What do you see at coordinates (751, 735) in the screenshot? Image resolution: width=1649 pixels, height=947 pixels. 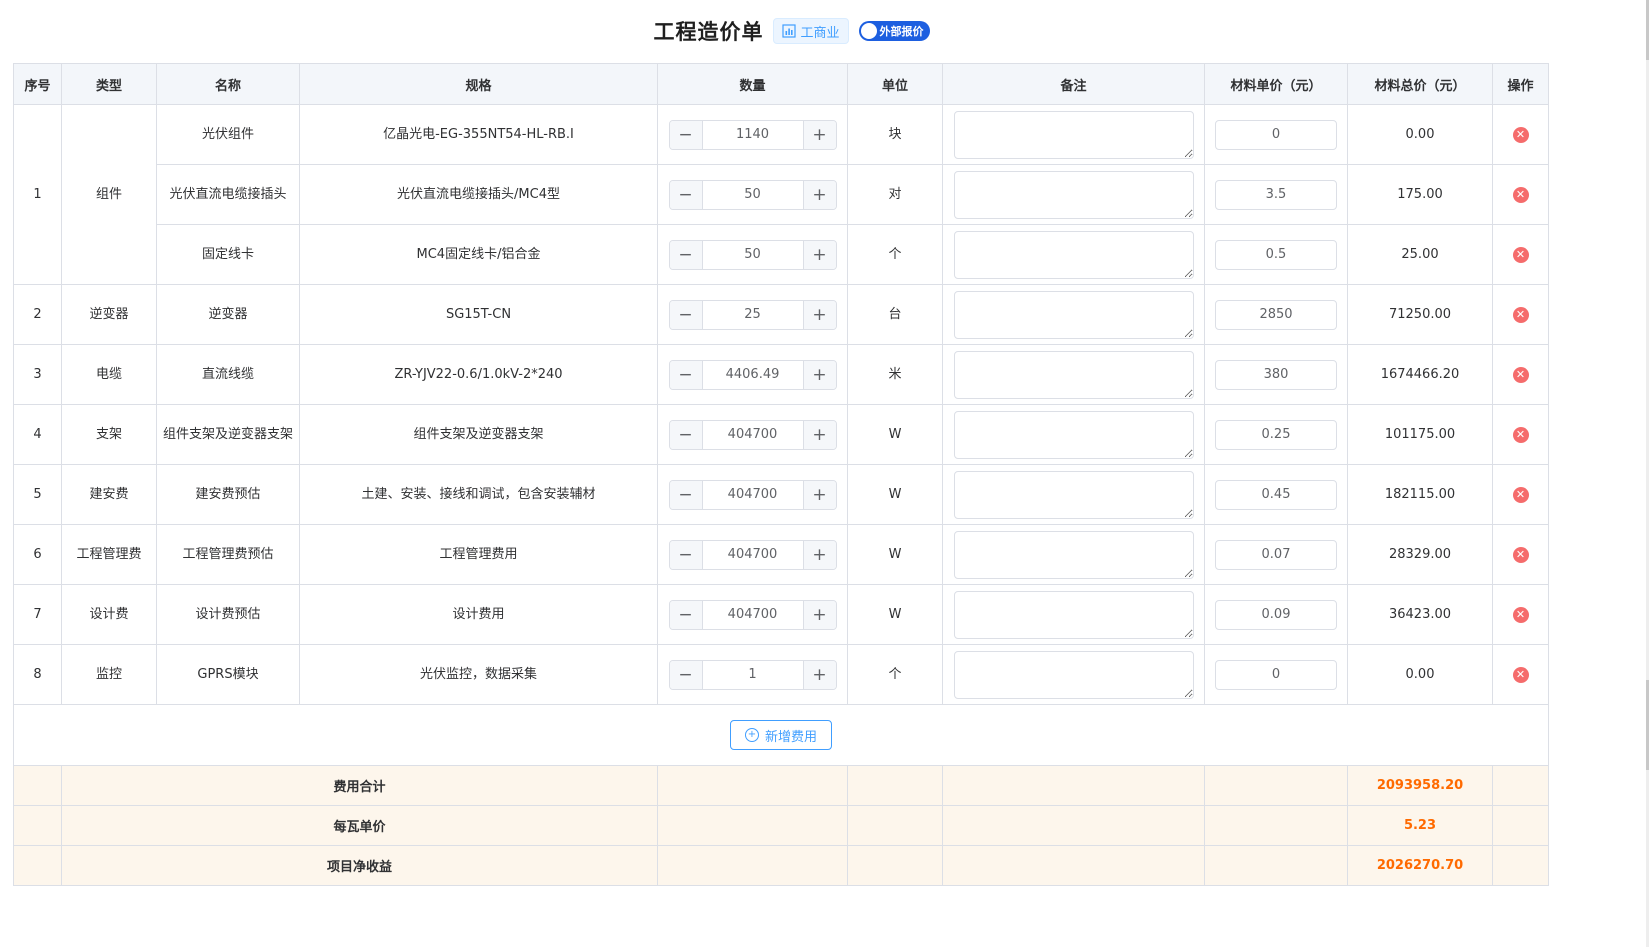 I see `plus-circle-icon: +` at bounding box center [751, 735].